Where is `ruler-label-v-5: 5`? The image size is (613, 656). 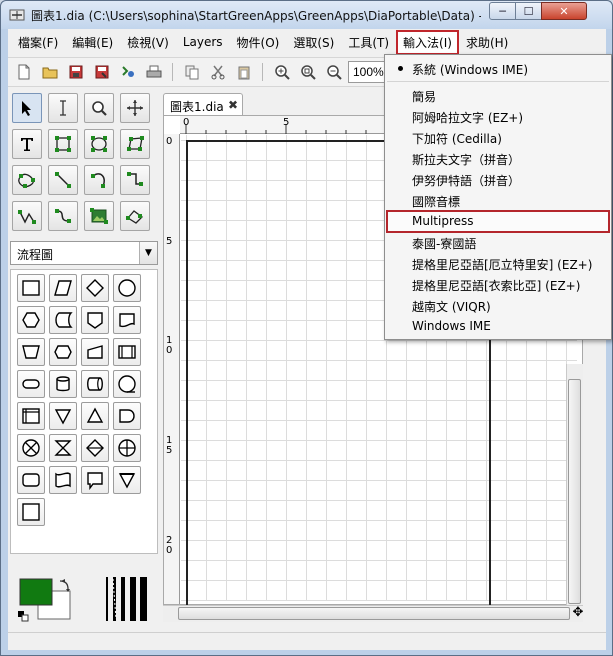 ruler-label-v-5: 5 is located at coordinates (169, 241).